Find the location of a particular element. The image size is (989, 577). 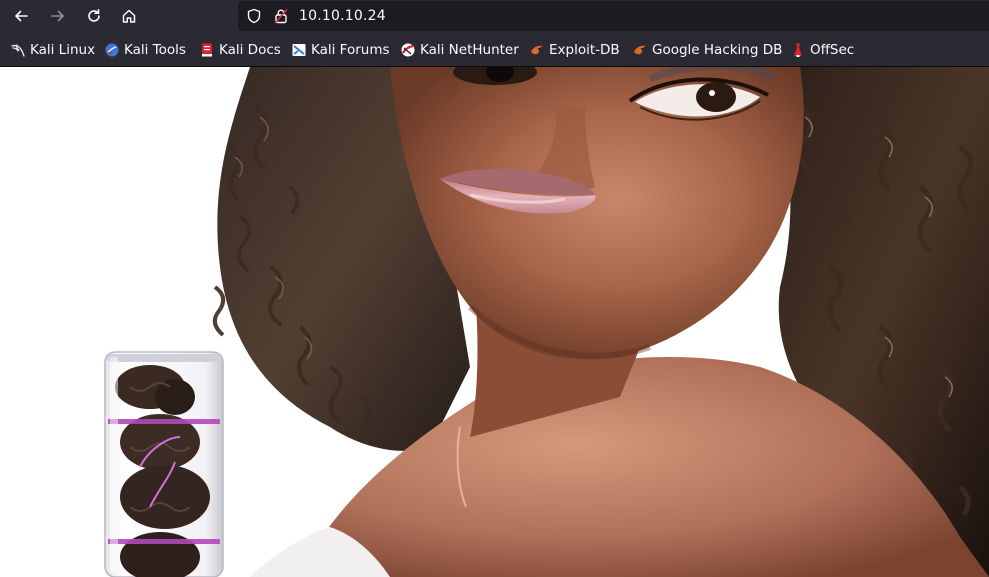

forward-button is located at coordinates (58, 16).